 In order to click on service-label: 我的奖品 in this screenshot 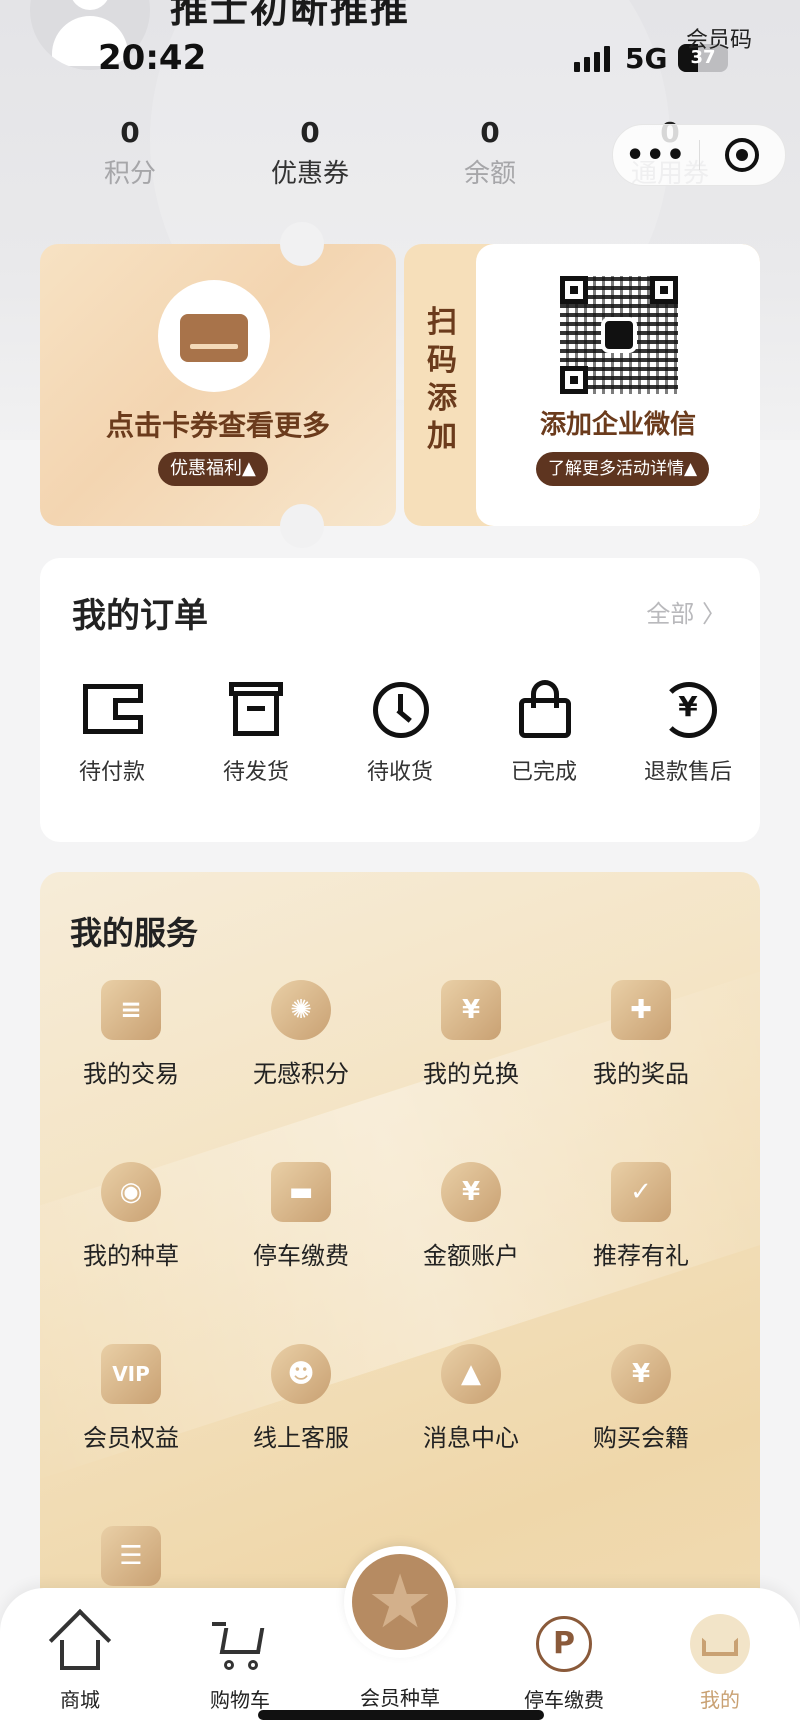, I will do `click(641, 1074)`.